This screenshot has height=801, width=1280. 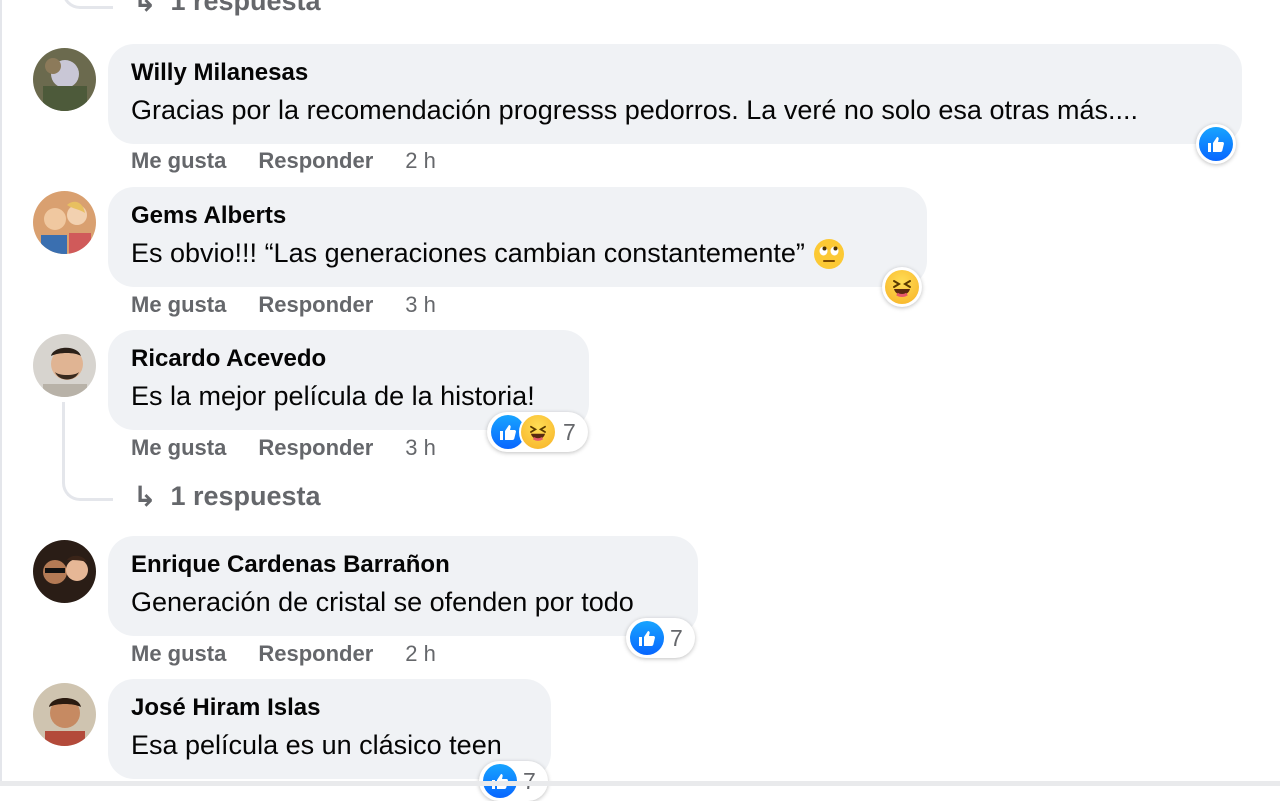 I want to click on comment-text: Es la mejor película de la historia!, so click(x=333, y=396).